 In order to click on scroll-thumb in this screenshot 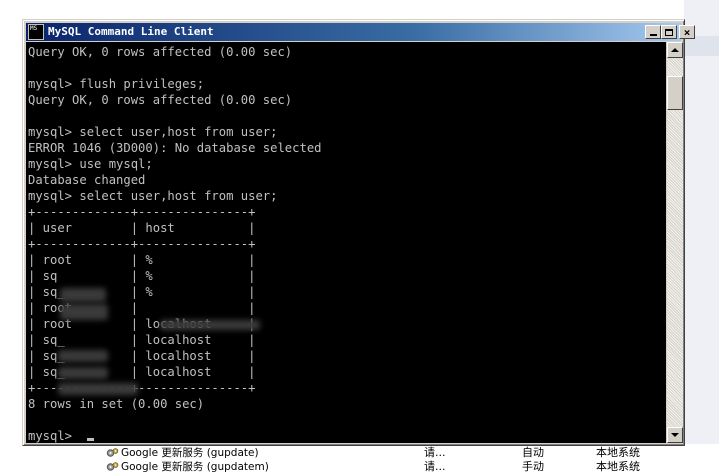, I will do `click(675, 93)`.